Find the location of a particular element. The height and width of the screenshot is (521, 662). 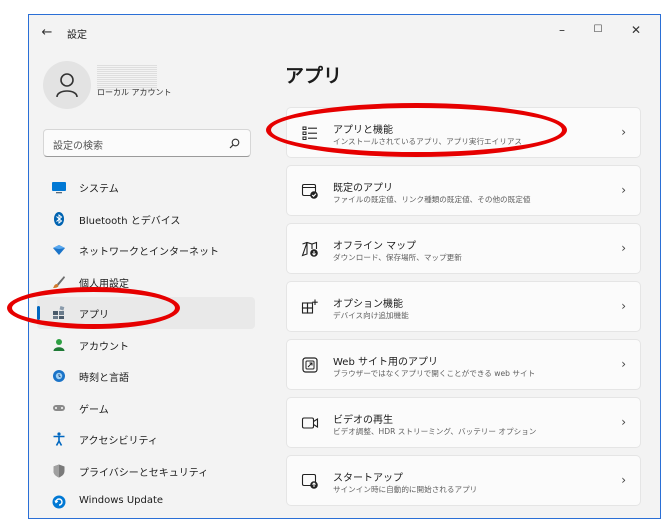

optional-features-icon is located at coordinates (309, 306).